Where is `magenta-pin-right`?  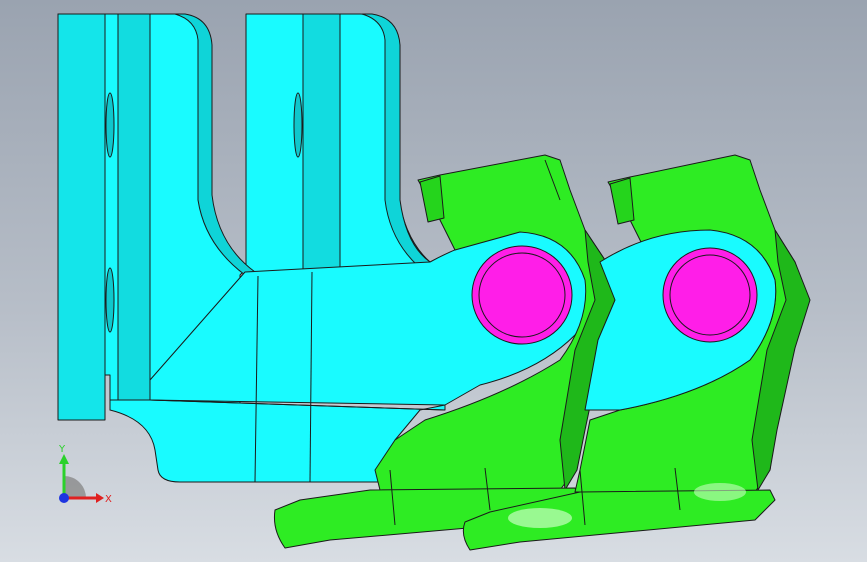 magenta-pin-right is located at coordinates (710, 295).